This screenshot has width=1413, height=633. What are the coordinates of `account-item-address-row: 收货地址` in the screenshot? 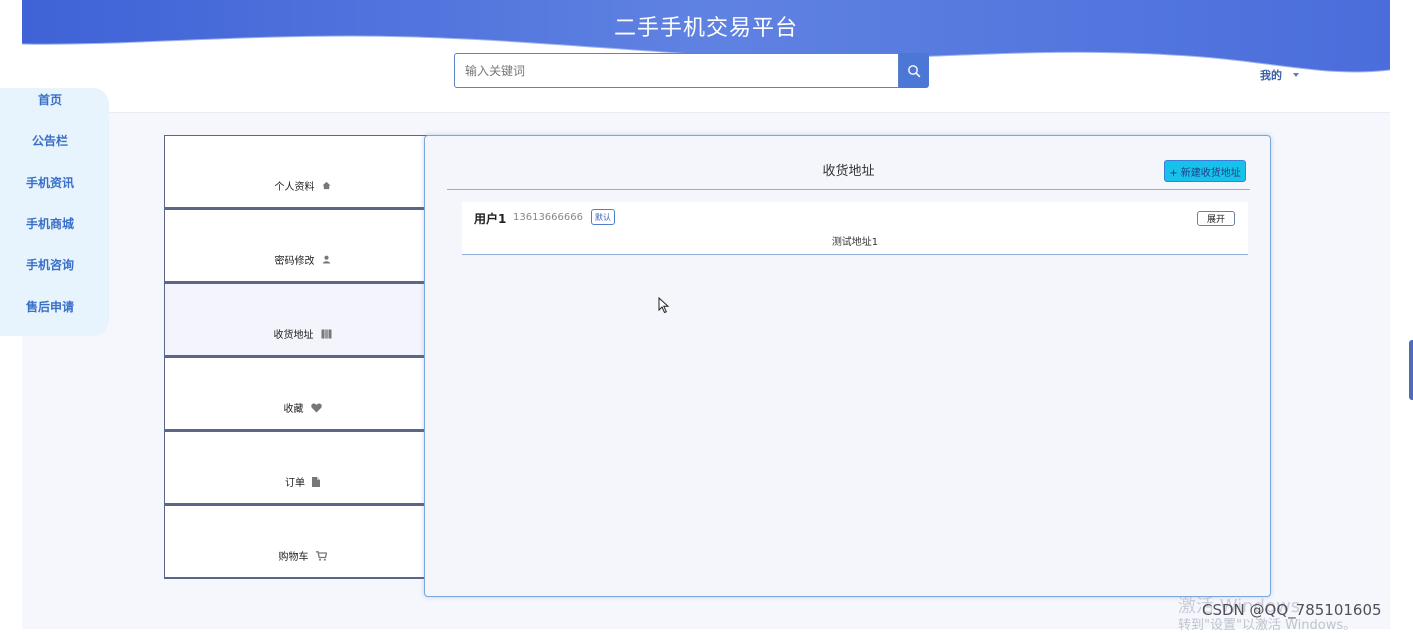 It's located at (302, 333).